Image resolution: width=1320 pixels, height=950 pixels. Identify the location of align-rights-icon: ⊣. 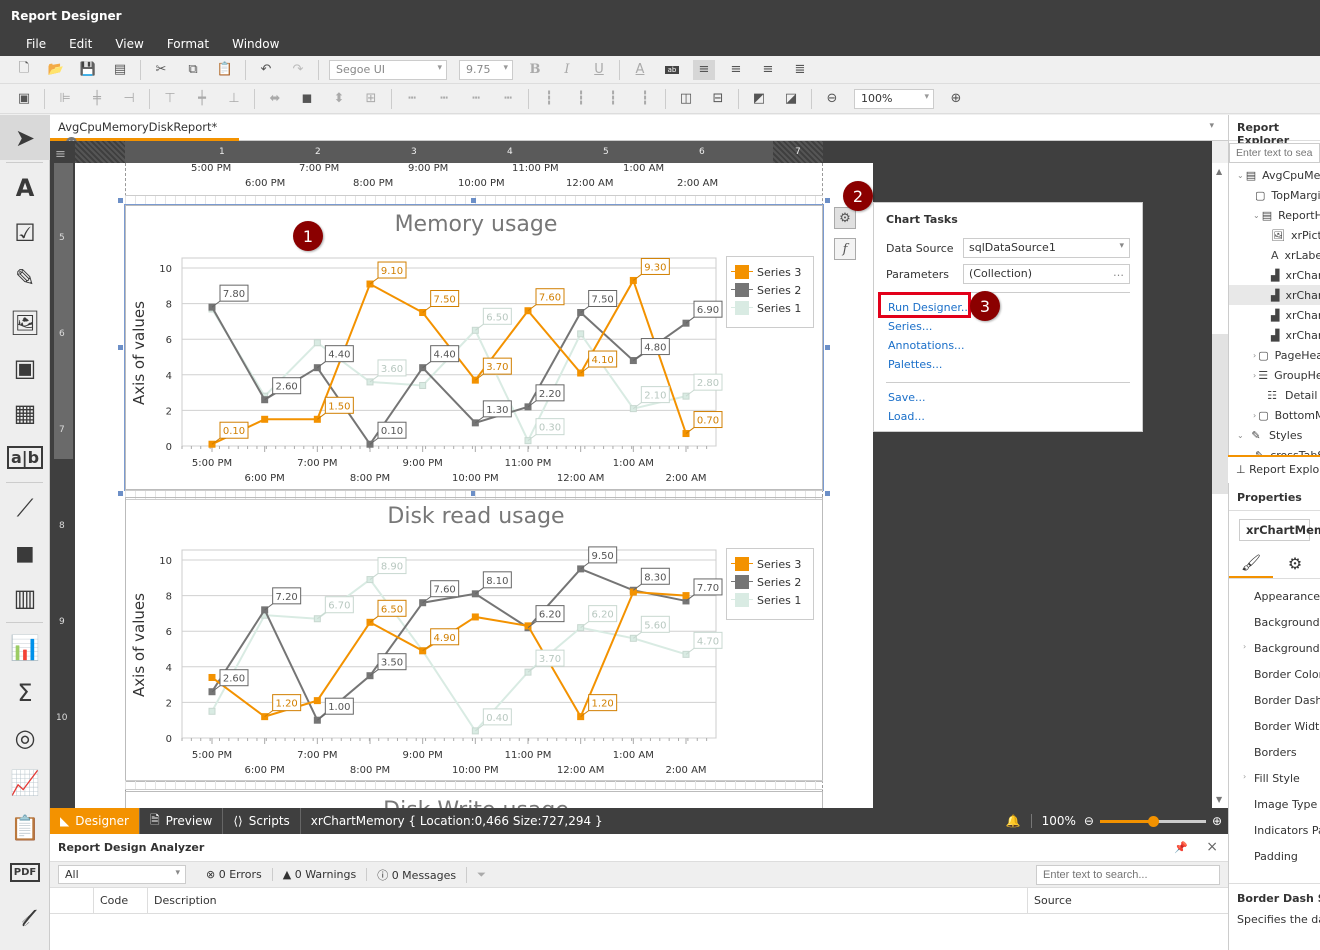
(129, 99).